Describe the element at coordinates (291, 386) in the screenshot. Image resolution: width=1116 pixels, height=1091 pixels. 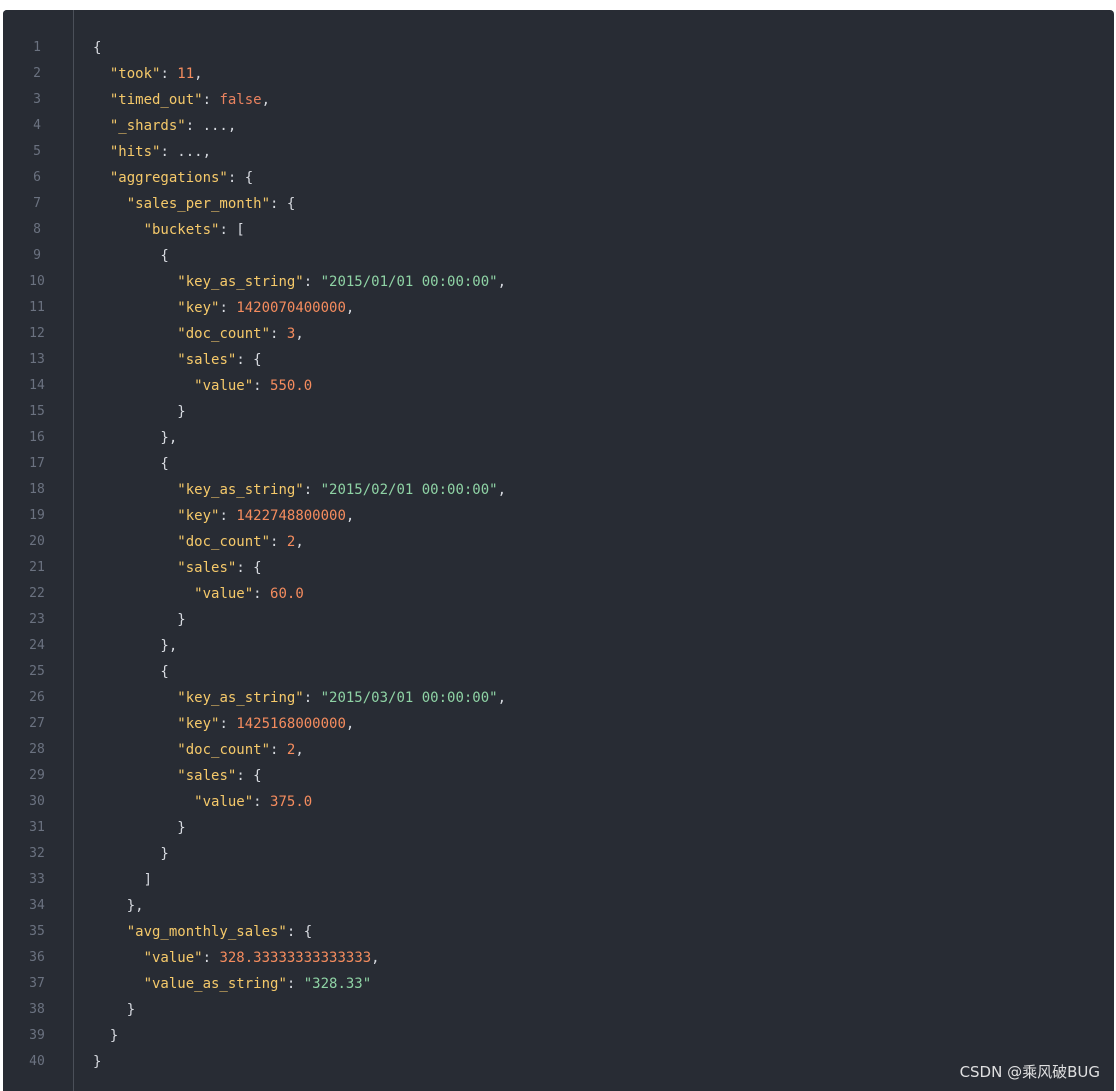
I see `code-token: 550.0` at that location.